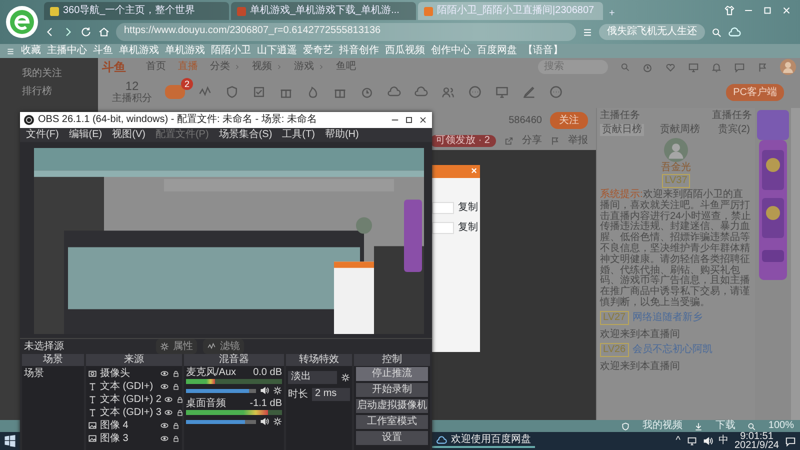 This screenshot has width=800, height=450. What do you see at coordinates (319, 360) in the screenshot?
I see `dock-header: 转场特效` at bounding box center [319, 360].